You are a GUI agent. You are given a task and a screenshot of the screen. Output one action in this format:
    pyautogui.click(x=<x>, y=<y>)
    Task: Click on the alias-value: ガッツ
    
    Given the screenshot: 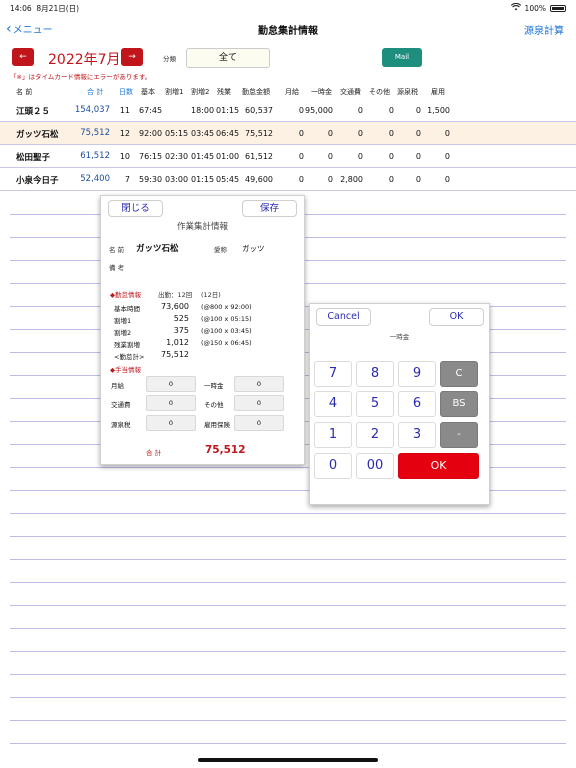 What is the action you would take?
    pyautogui.click(x=253, y=248)
    